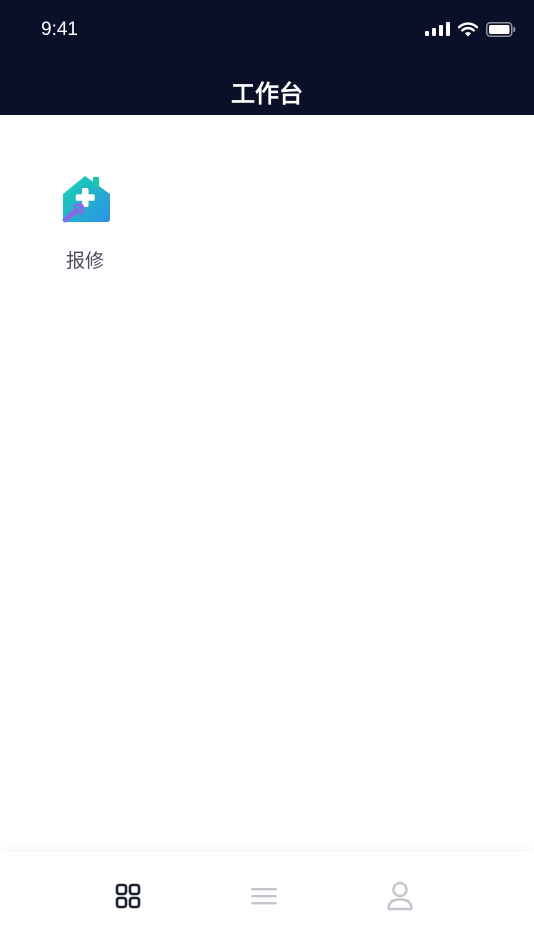 The image size is (534, 950). I want to click on house-repair-icon, so click(86, 199).